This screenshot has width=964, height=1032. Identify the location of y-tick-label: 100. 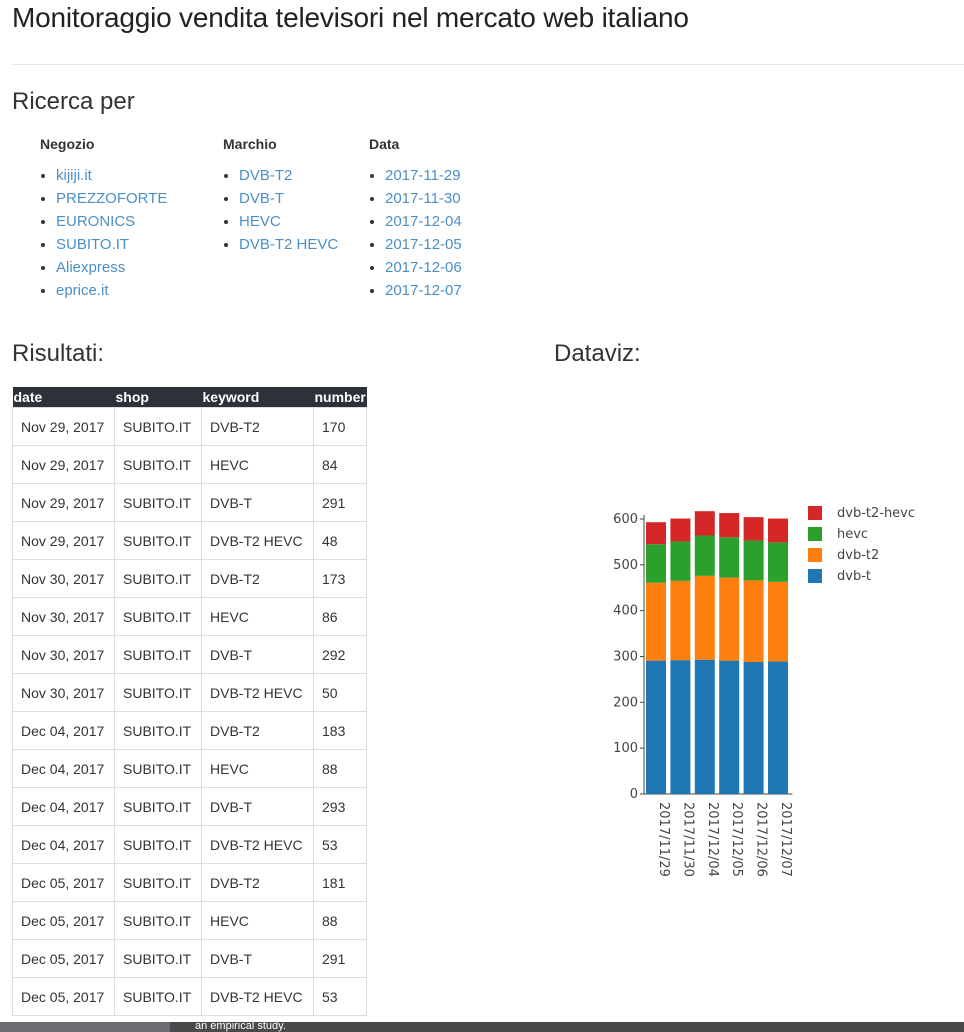
(625, 748).